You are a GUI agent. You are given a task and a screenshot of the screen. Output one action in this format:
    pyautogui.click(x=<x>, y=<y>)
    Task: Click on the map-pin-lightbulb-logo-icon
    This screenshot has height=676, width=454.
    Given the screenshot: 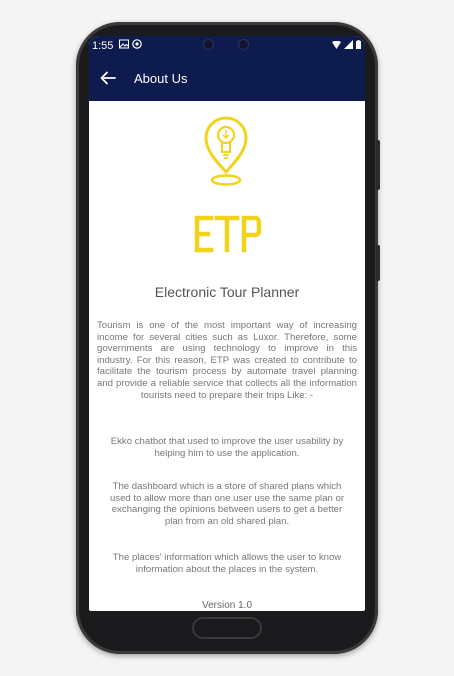 What is the action you would take?
    pyautogui.click(x=226, y=151)
    